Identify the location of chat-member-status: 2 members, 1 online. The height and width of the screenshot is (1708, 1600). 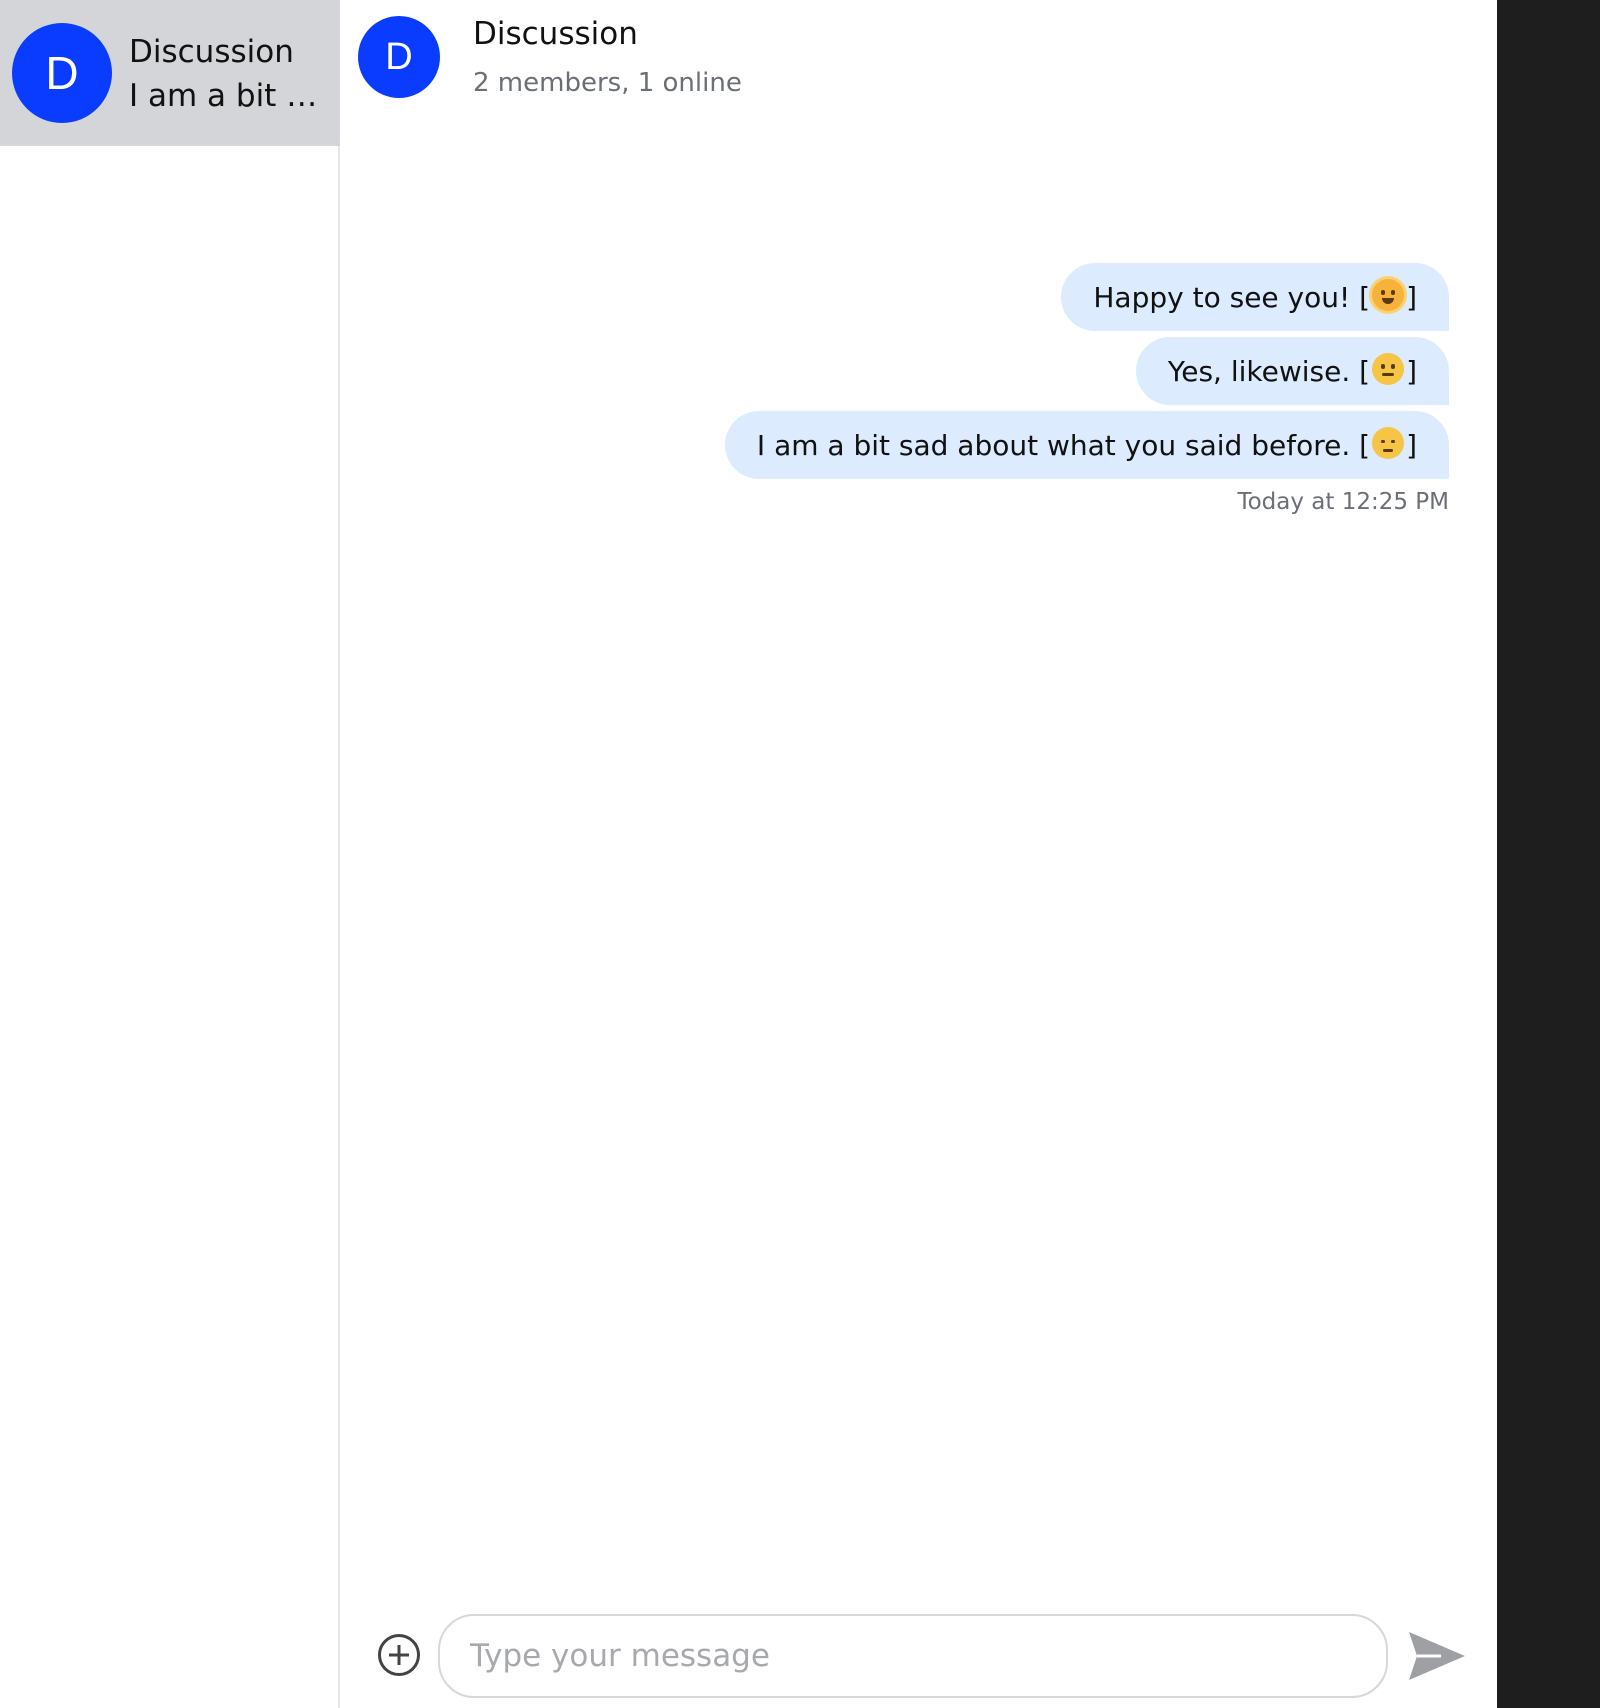
(607, 83).